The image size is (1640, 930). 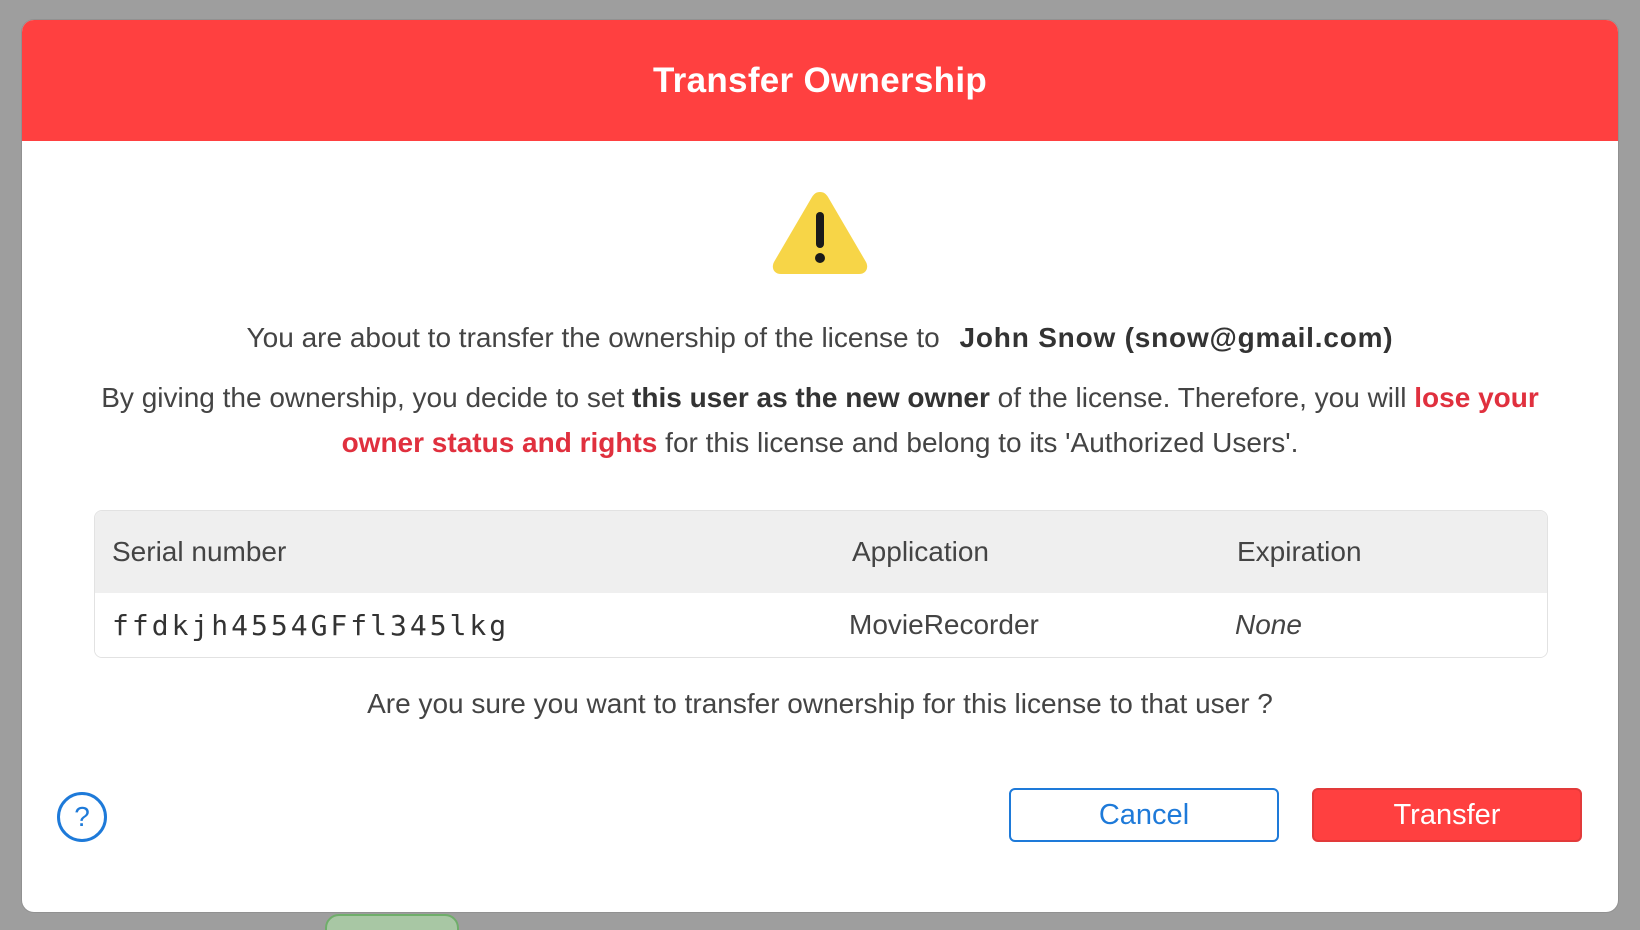 What do you see at coordinates (392, 922) in the screenshot?
I see `background-badge` at bounding box center [392, 922].